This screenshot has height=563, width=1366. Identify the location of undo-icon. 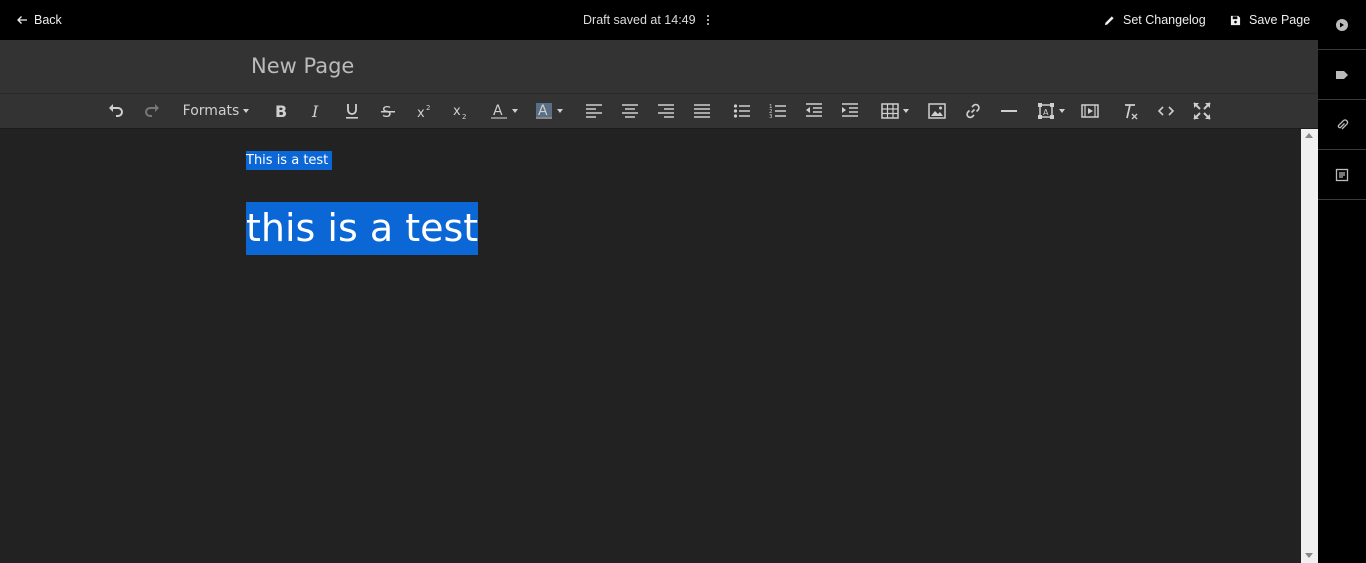
(116, 110).